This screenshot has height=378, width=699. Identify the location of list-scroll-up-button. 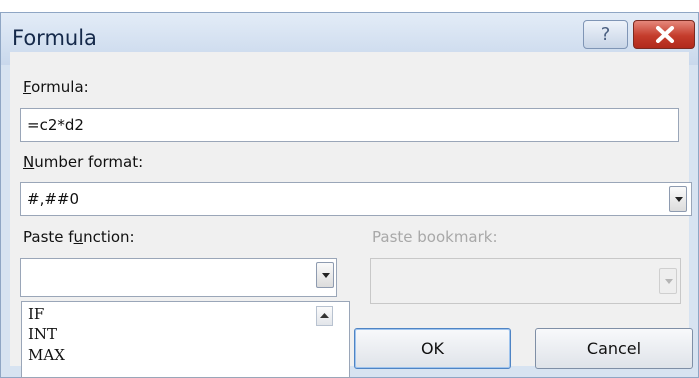
(324, 316).